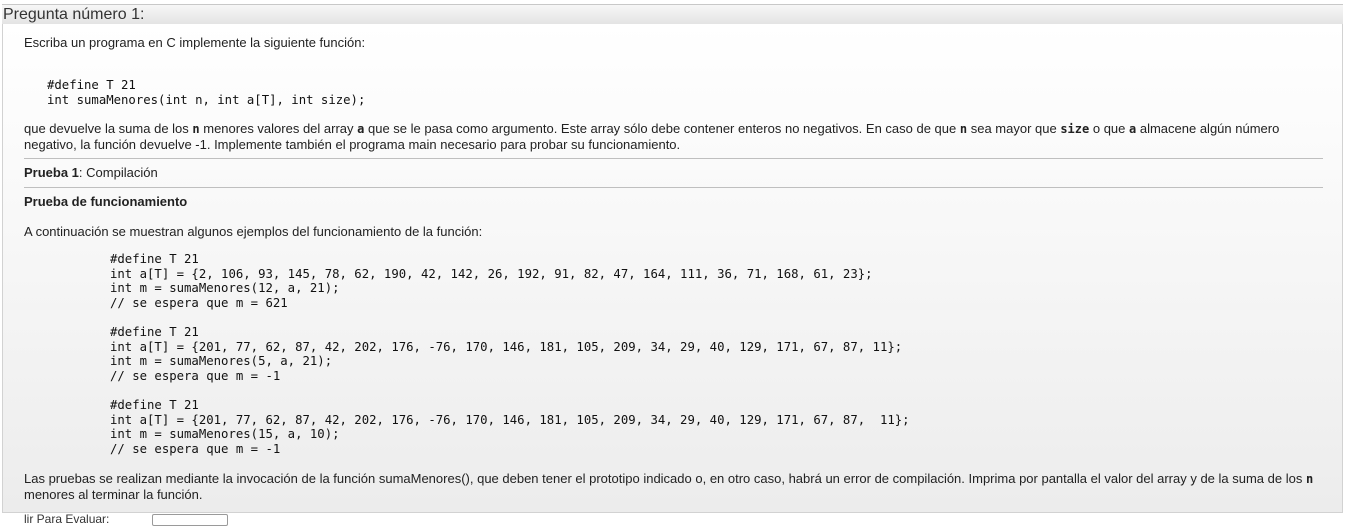  Describe the element at coordinates (278, 128) in the screenshot. I see `desc-text-2: menores valores del array` at that location.